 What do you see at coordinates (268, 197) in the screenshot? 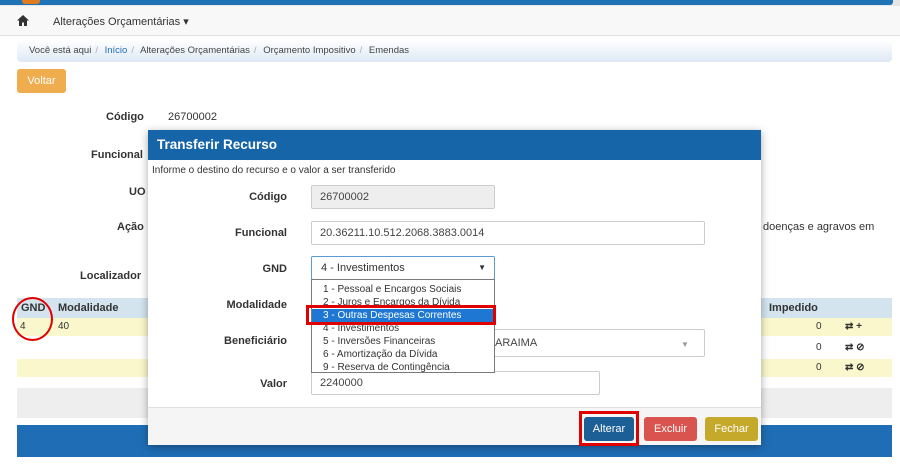
I see `modal-codigo-label: Código` at bounding box center [268, 197].